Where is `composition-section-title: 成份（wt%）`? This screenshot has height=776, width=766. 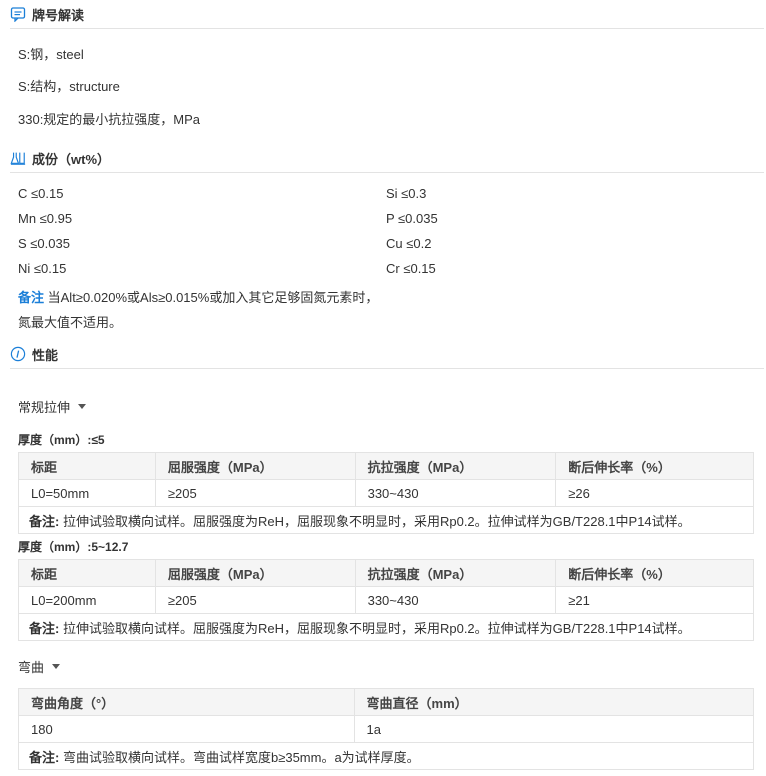
composition-section-title: 成份（wt%） is located at coordinates (71, 159).